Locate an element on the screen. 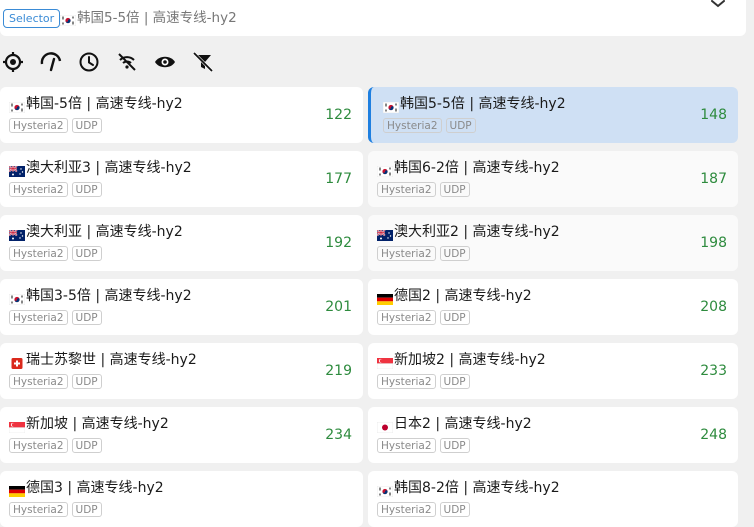 Image resolution: width=754 pixels, height=527 pixels. proxy-card: 新加坡2 | 高速专线-hy2 Hysteria2 UDP 233 is located at coordinates (553, 371).